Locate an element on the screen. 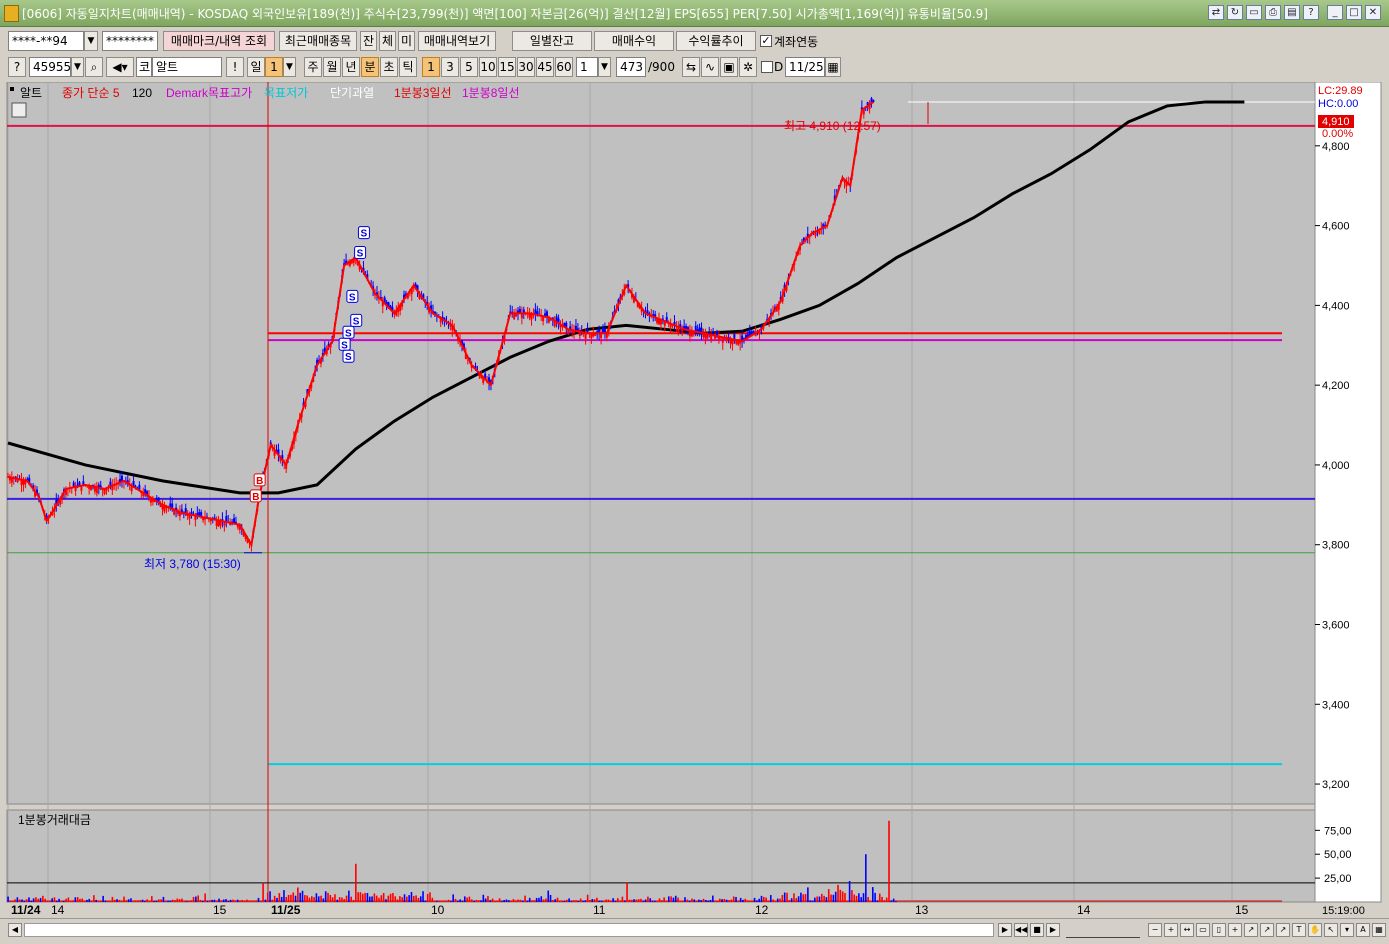 Image resolution: width=1389 pixels, height=944 pixels. code-input: 459550 is located at coordinates (50, 67).